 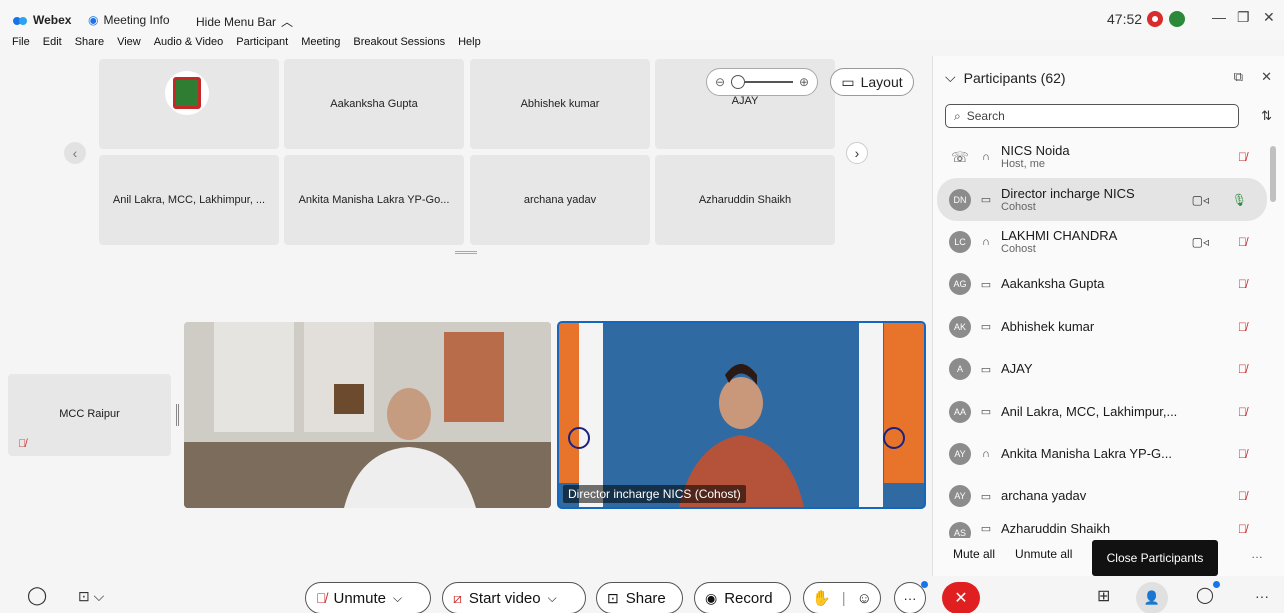 I want to click on unmute-all-button: Unmute all, so click(x=1043, y=554).